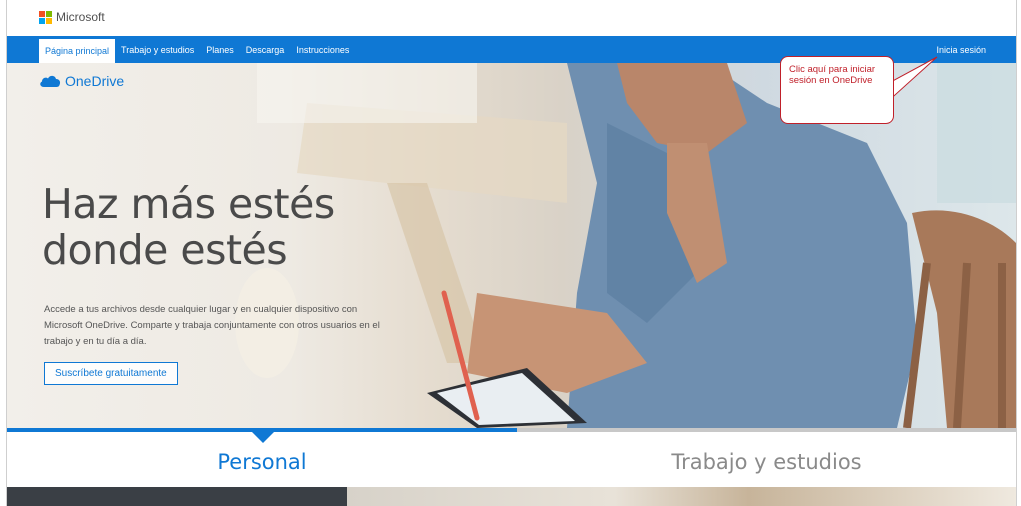 The width and height of the screenshot is (1021, 506). Describe the element at coordinates (511, 430) in the screenshot. I see `tab-indicator-bar` at that location.